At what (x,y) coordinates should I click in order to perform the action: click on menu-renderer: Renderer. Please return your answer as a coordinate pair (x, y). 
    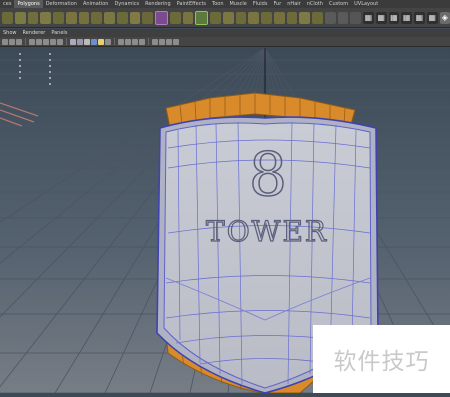
    Looking at the image, I should click on (34, 33).